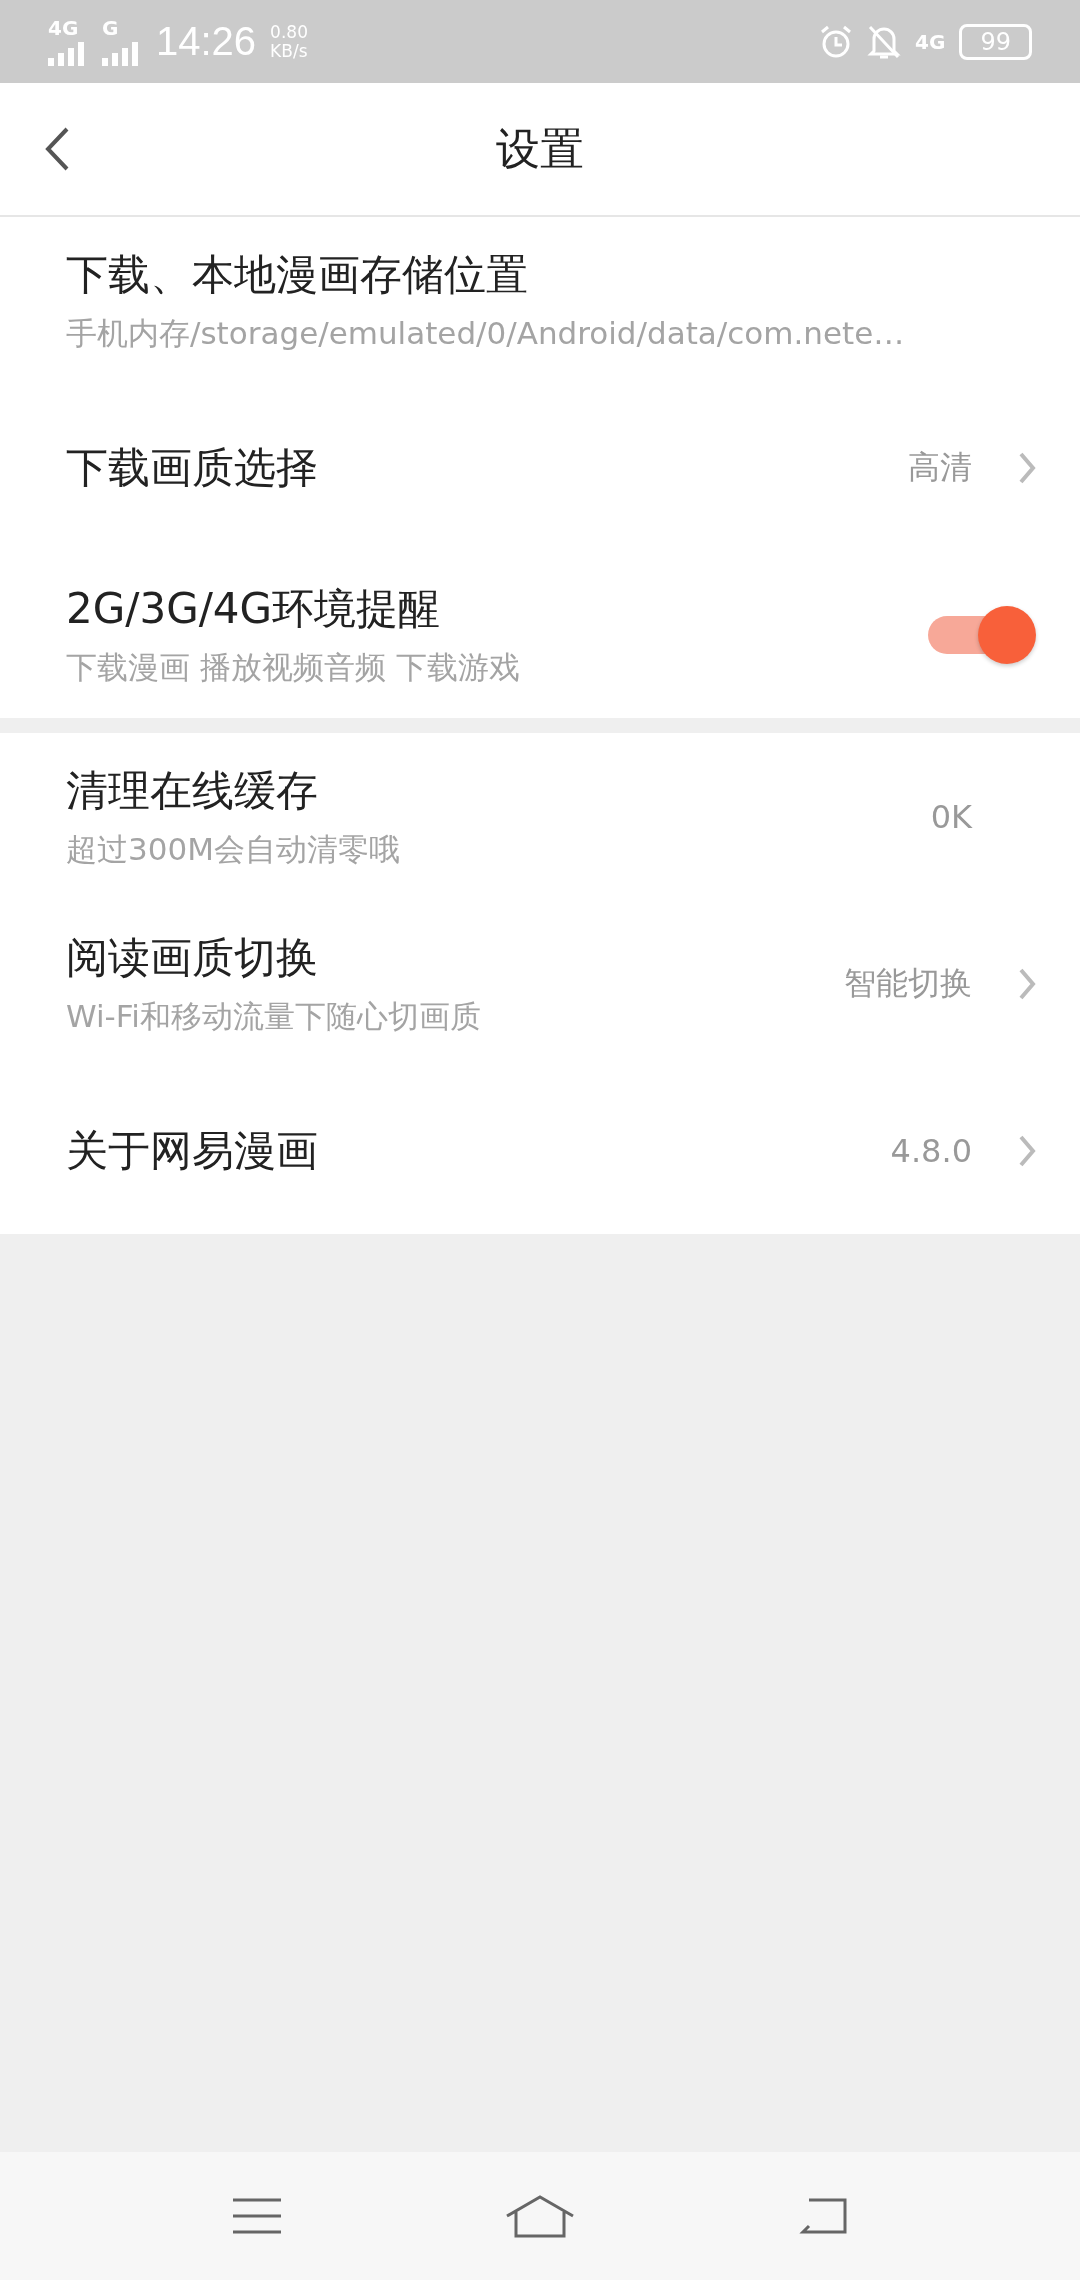 The width and height of the screenshot is (1080, 2280). What do you see at coordinates (836, 41) in the screenshot?
I see `alarm-icon` at bounding box center [836, 41].